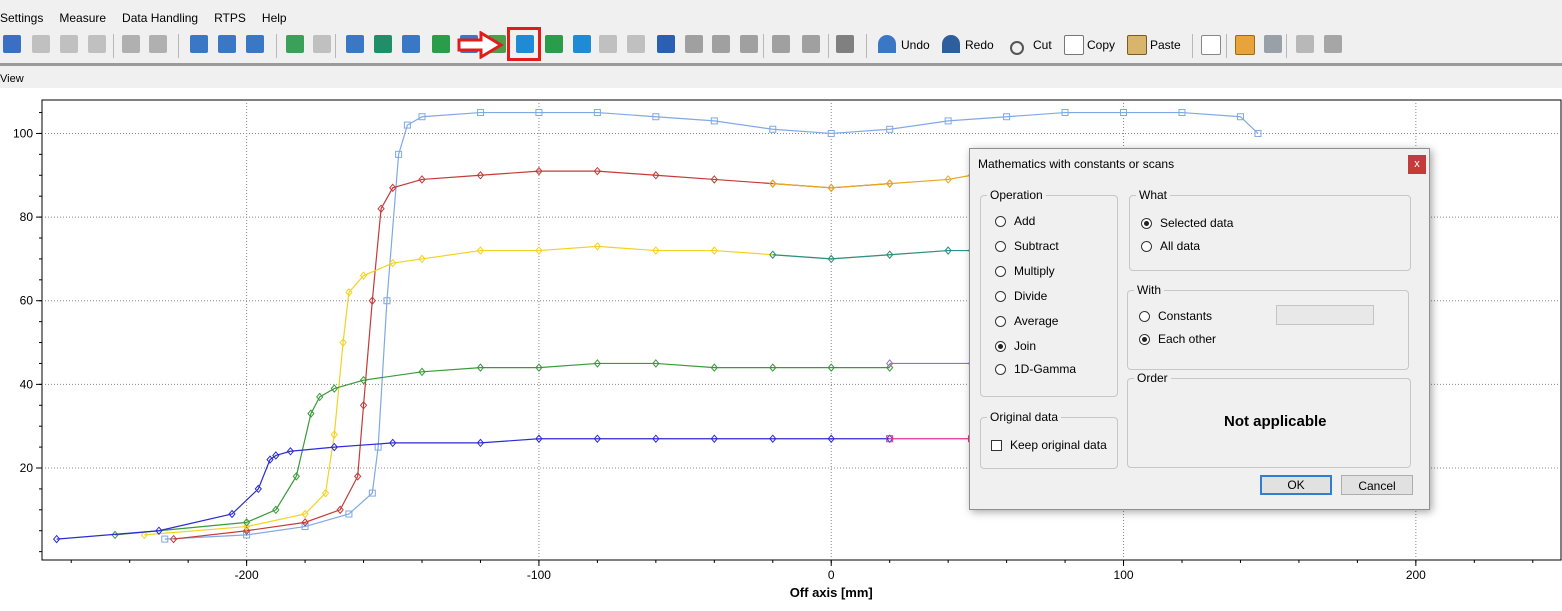 Image resolution: width=1562 pixels, height=611 pixels. What do you see at coordinates (160, 18) in the screenshot?
I see `menu-data-handling: Data Handling` at bounding box center [160, 18].